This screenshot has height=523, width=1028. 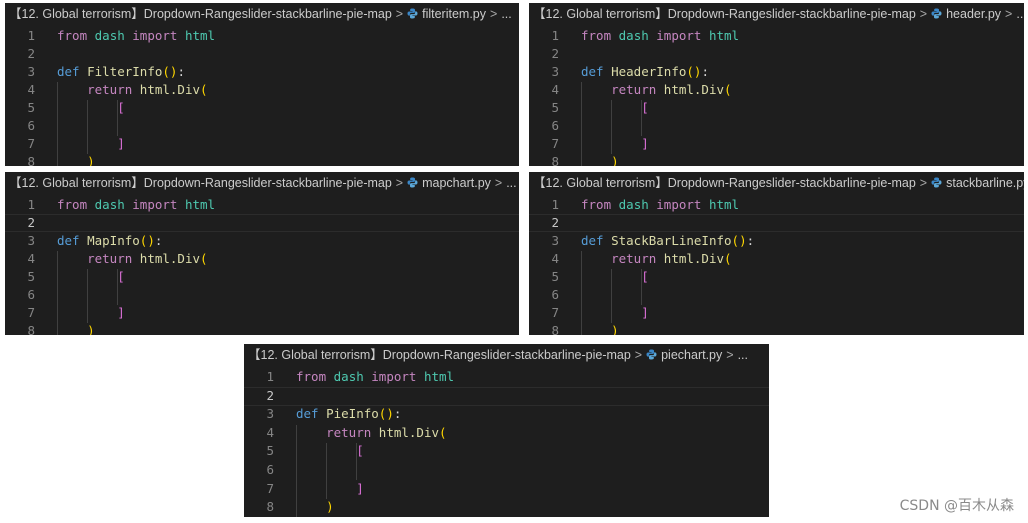 I want to click on breadcrumb-file: stackbarline.py, so click(x=985, y=183).